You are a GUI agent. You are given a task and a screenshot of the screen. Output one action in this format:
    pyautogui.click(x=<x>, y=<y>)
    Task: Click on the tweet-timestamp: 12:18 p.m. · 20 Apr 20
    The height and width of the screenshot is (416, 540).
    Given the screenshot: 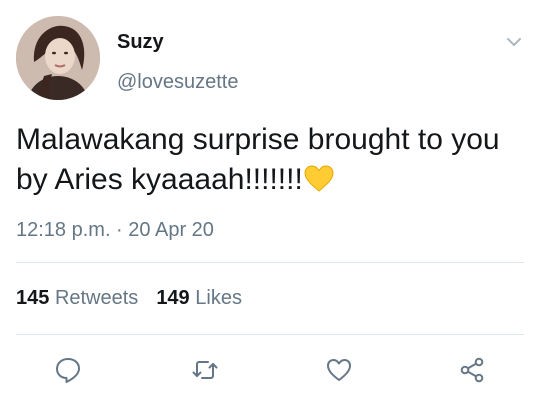 What is the action you would take?
    pyautogui.click(x=115, y=230)
    